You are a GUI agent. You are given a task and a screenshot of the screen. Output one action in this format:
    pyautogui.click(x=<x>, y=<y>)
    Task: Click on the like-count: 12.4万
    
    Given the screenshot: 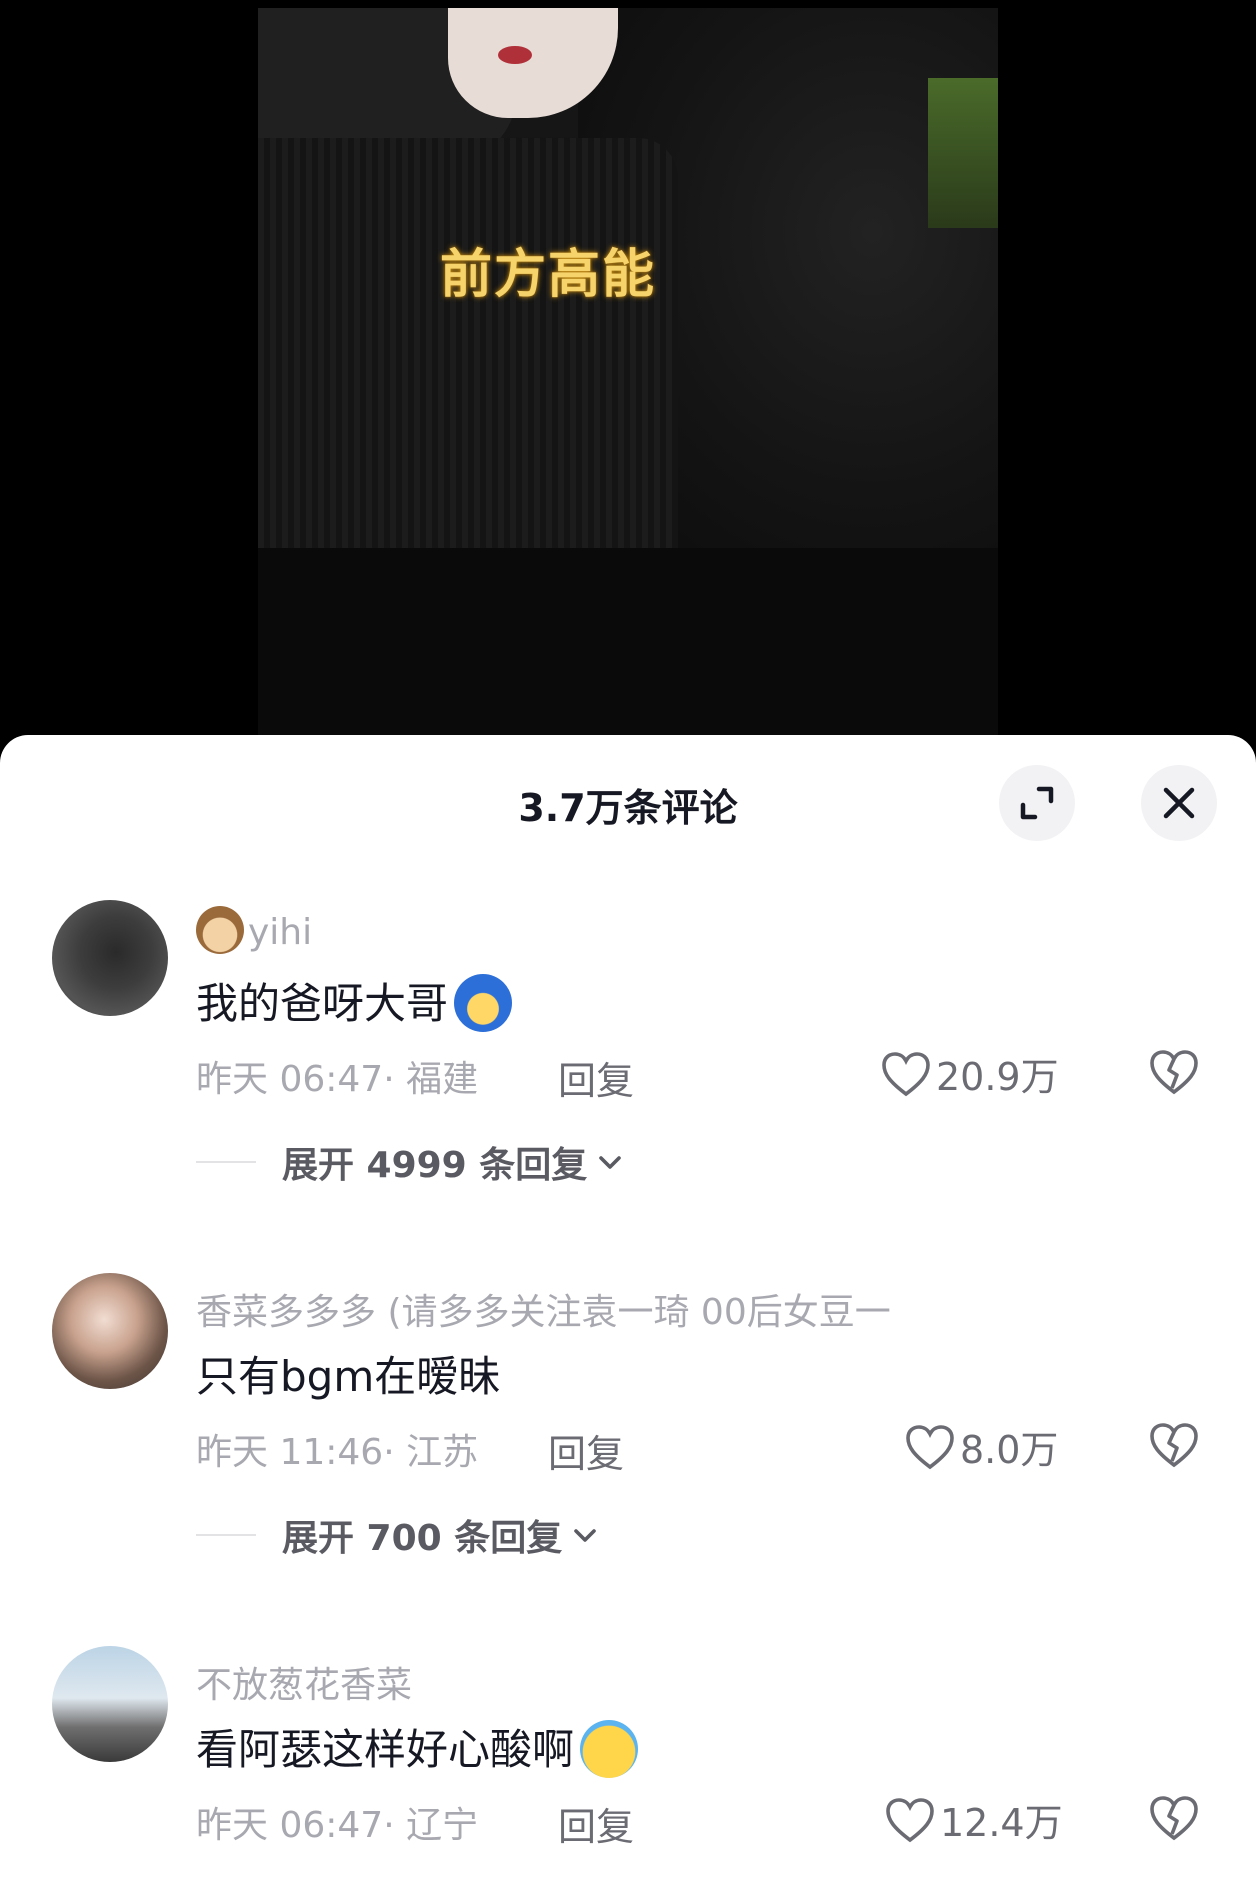 What is the action you would take?
    pyautogui.click(x=1001, y=1823)
    